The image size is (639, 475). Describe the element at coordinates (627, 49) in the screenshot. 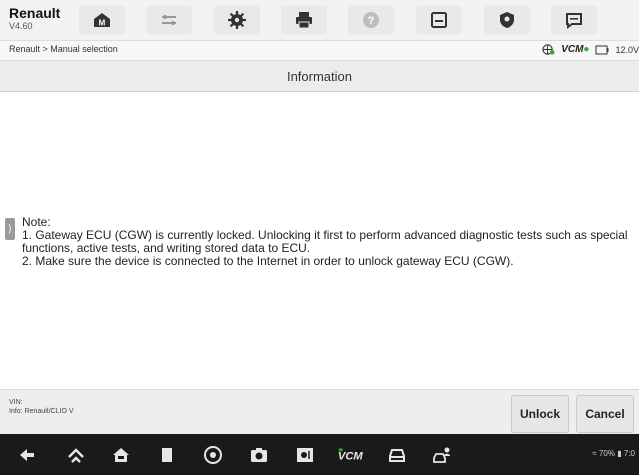

I see `voltage-readout: 12.0V` at that location.